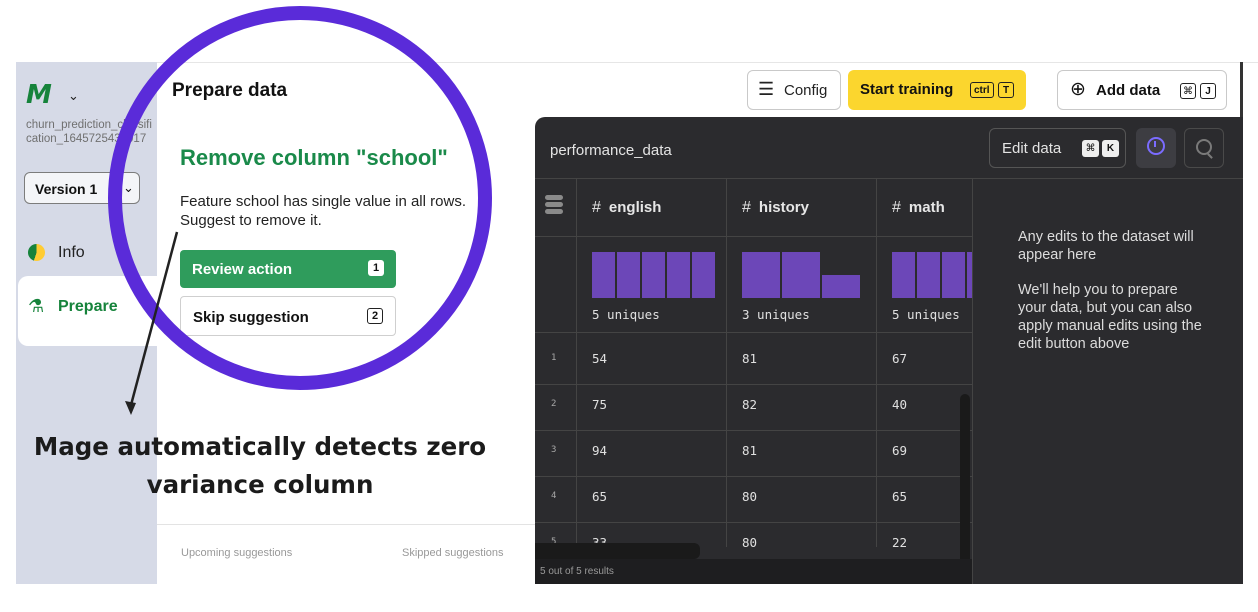  Describe the element at coordinates (375, 316) in the screenshot. I see `shortcut-key: 2` at that location.